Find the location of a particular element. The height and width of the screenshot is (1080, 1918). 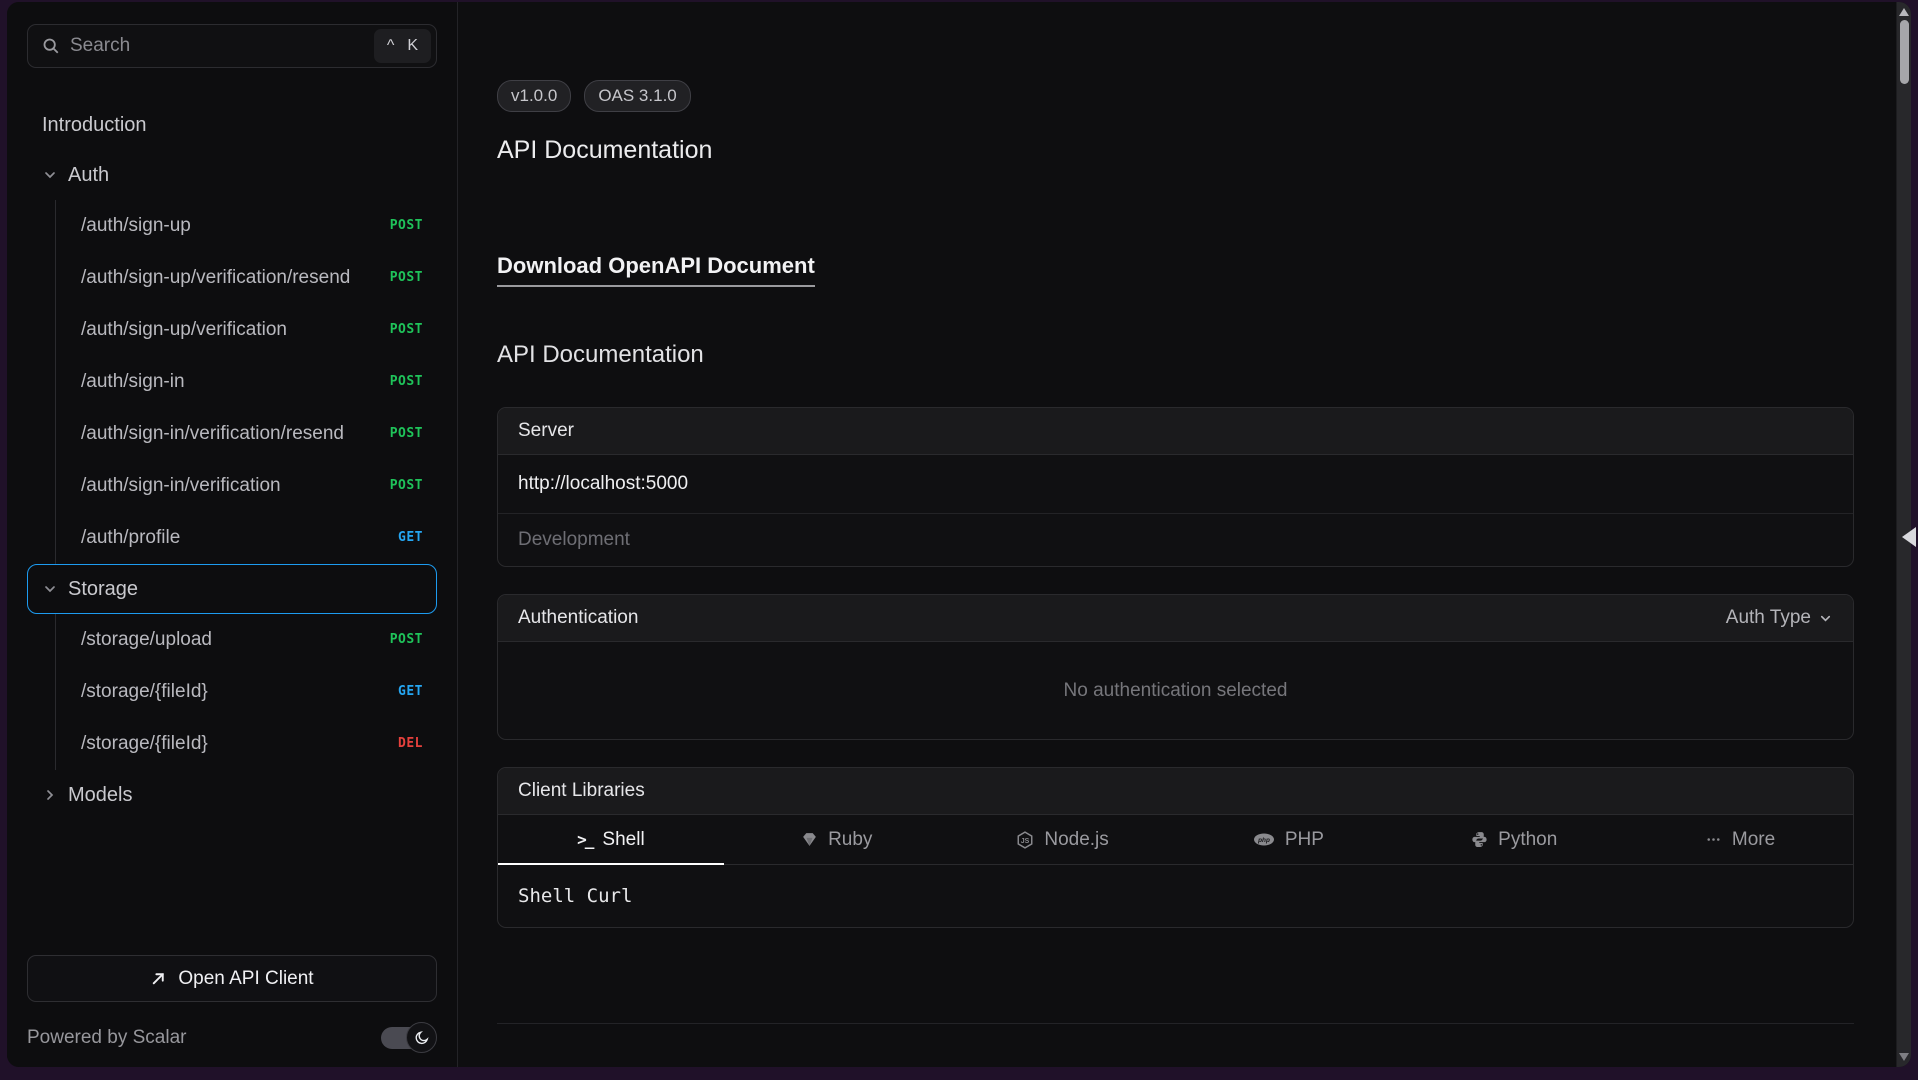

search-box: ^K is located at coordinates (232, 46).